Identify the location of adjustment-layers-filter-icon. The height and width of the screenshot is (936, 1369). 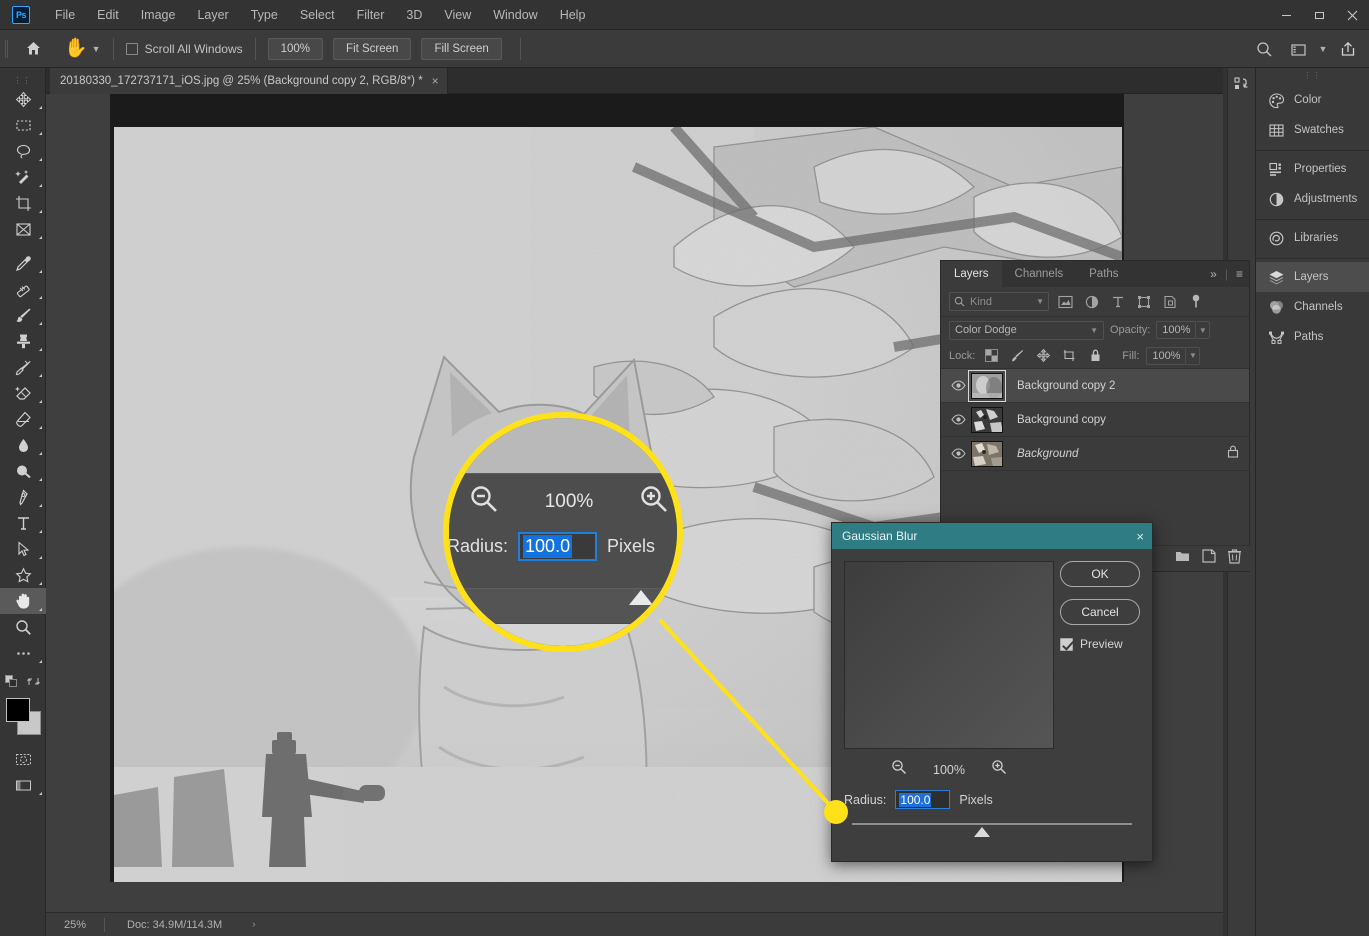
(1091, 301).